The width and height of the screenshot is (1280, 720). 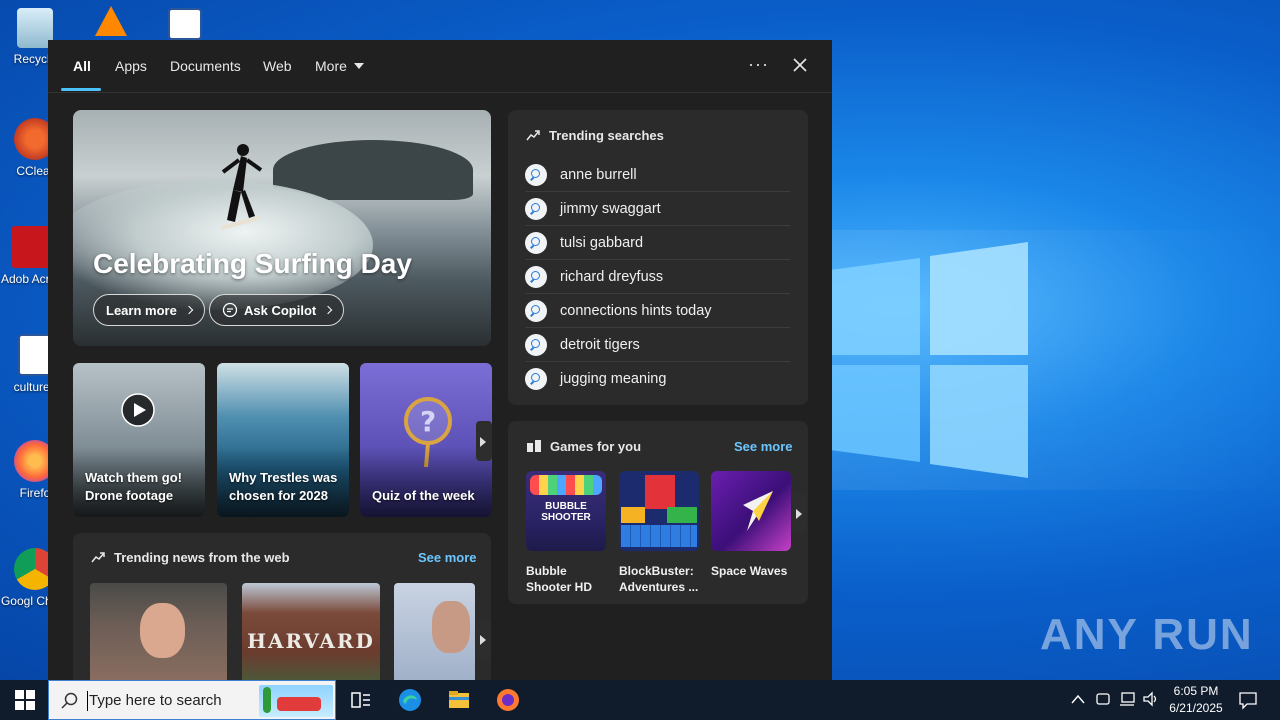 What do you see at coordinates (230, 310) in the screenshot?
I see `chat-bubble-icon` at bounding box center [230, 310].